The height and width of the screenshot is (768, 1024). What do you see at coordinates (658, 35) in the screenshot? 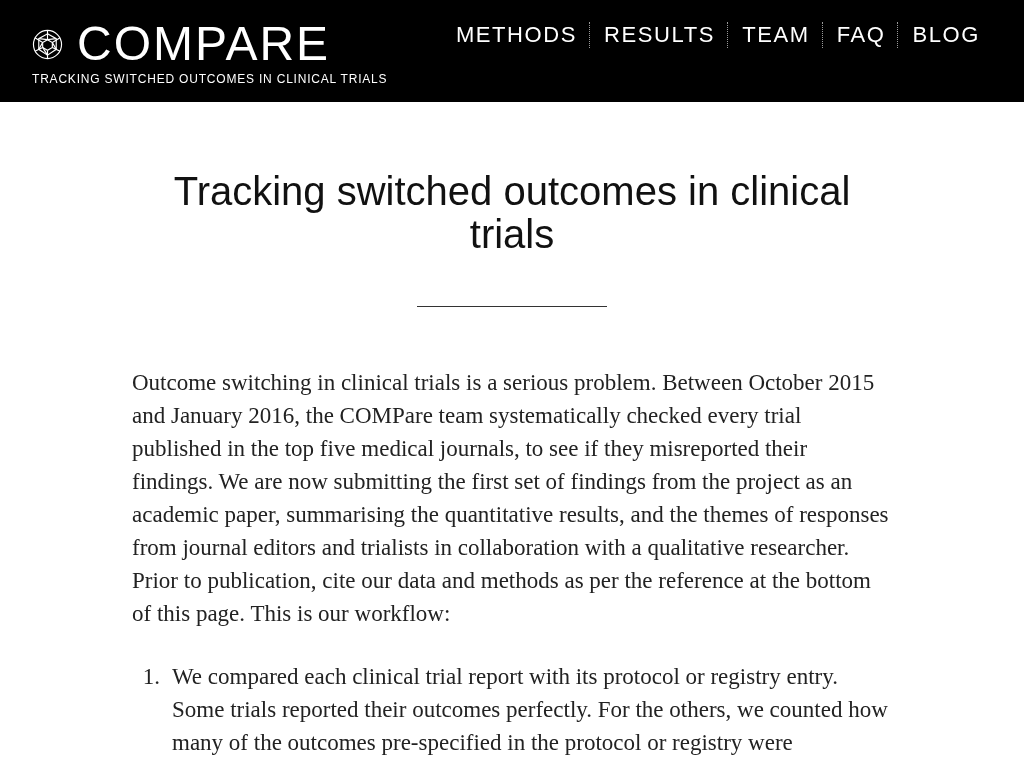
I see `nav-link: RESULTS` at bounding box center [658, 35].